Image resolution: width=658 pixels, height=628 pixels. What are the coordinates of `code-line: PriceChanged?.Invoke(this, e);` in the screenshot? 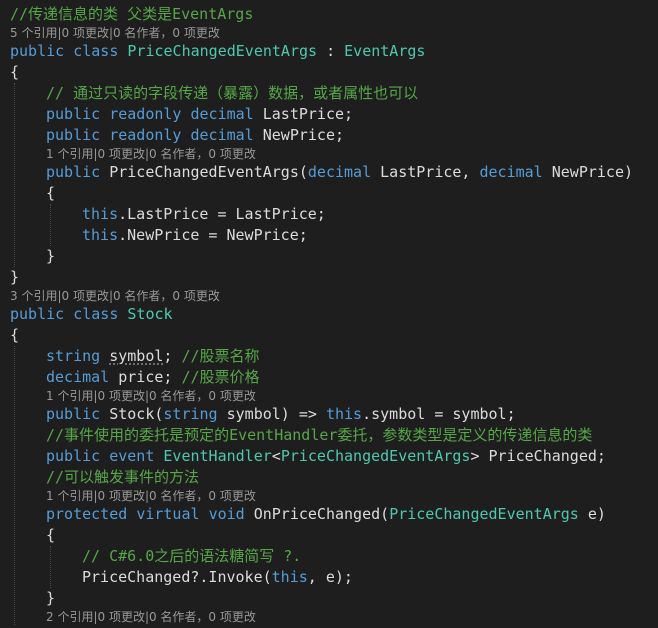 It's located at (217, 577).